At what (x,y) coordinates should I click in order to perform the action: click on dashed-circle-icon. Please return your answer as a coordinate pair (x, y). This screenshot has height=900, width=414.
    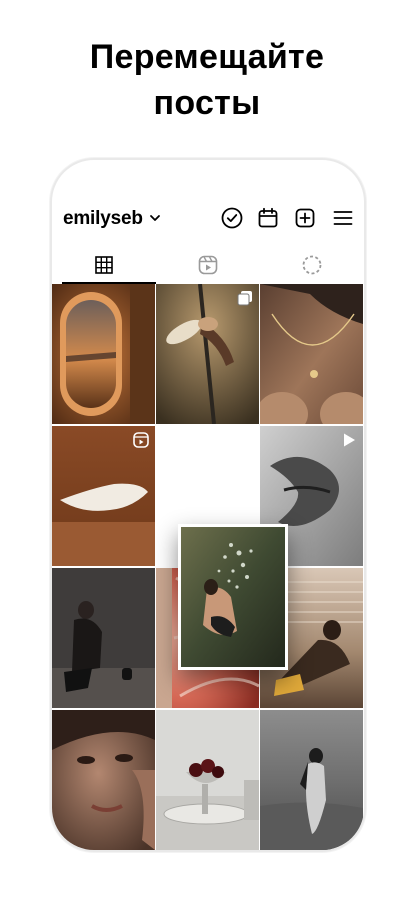
    Looking at the image, I should click on (312, 265).